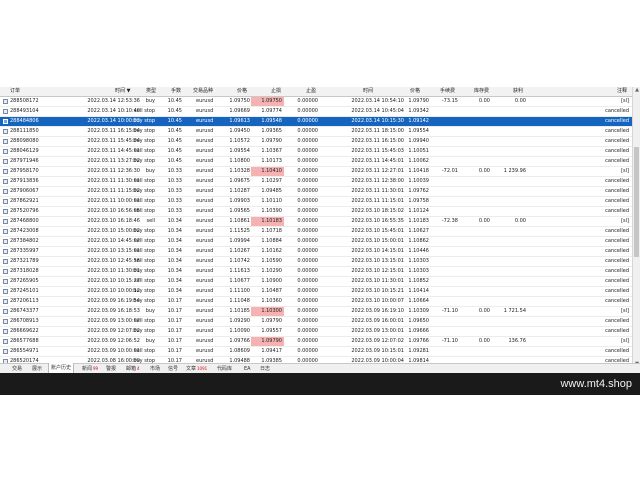  Describe the element at coordinates (155, 368) in the screenshot. I see `tab-6: 市场` at that location.